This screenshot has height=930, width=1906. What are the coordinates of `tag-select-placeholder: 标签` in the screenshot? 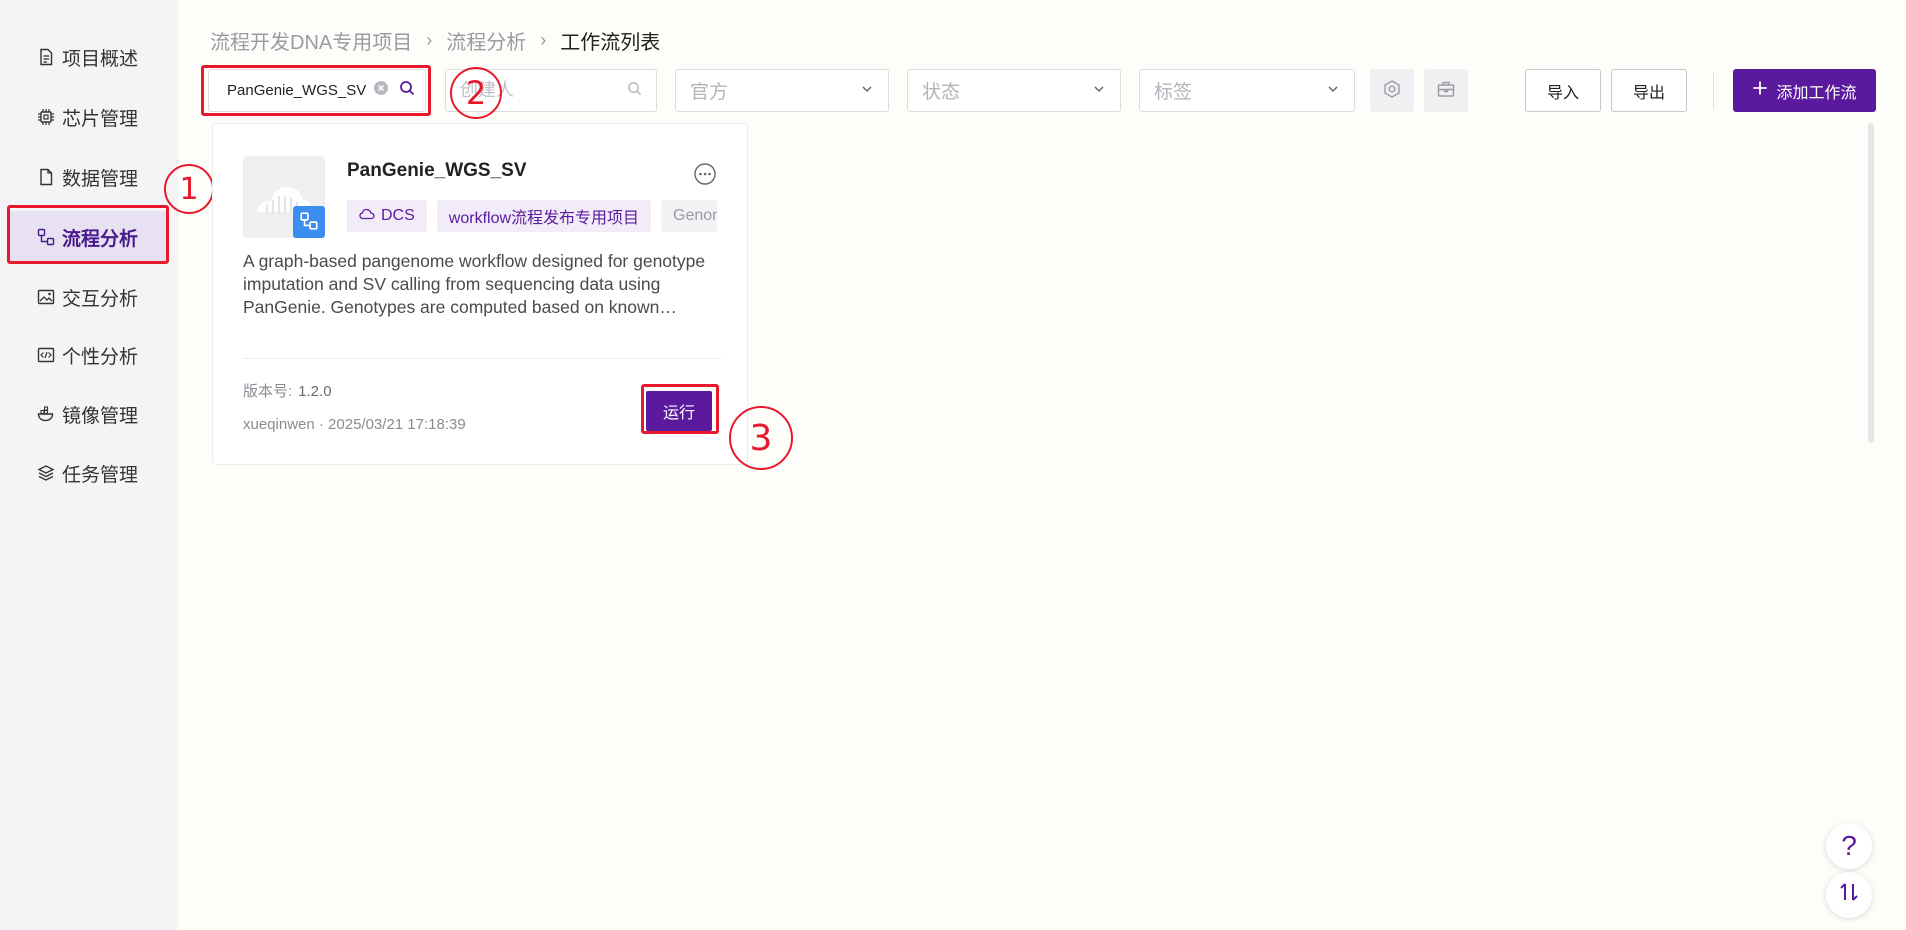 It's located at (1173, 92).